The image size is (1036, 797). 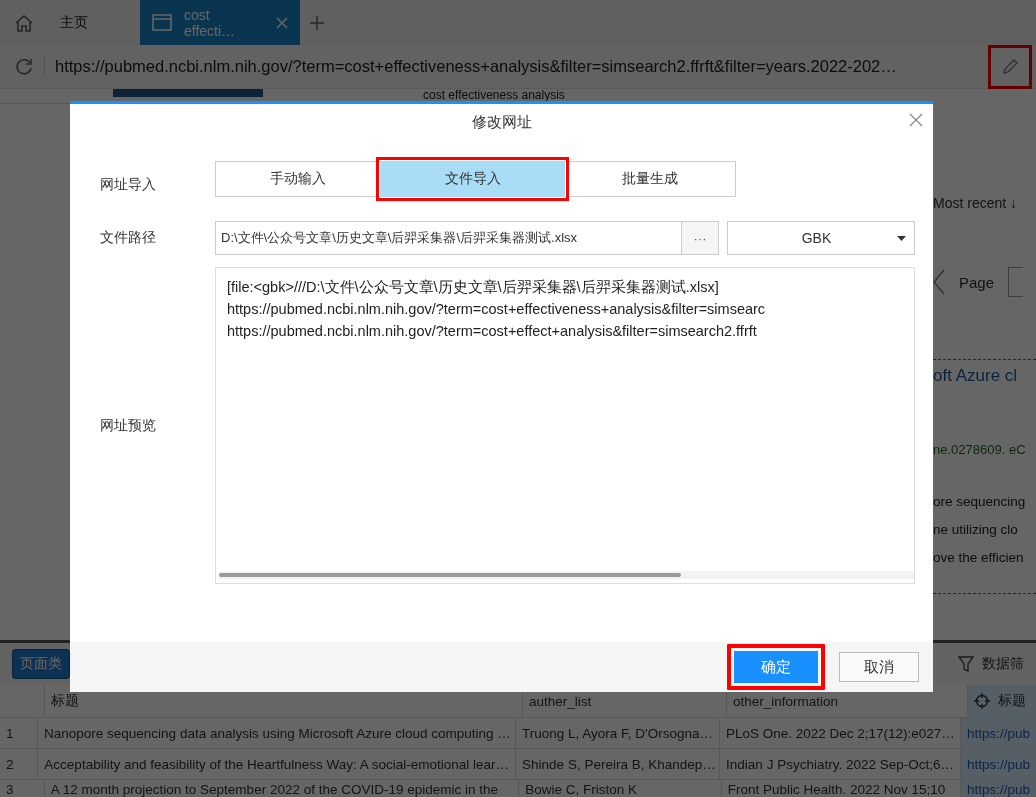 What do you see at coordinates (700, 238) in the screenshot?
I see `browse-button: ···` at bounding box center [700, 238].